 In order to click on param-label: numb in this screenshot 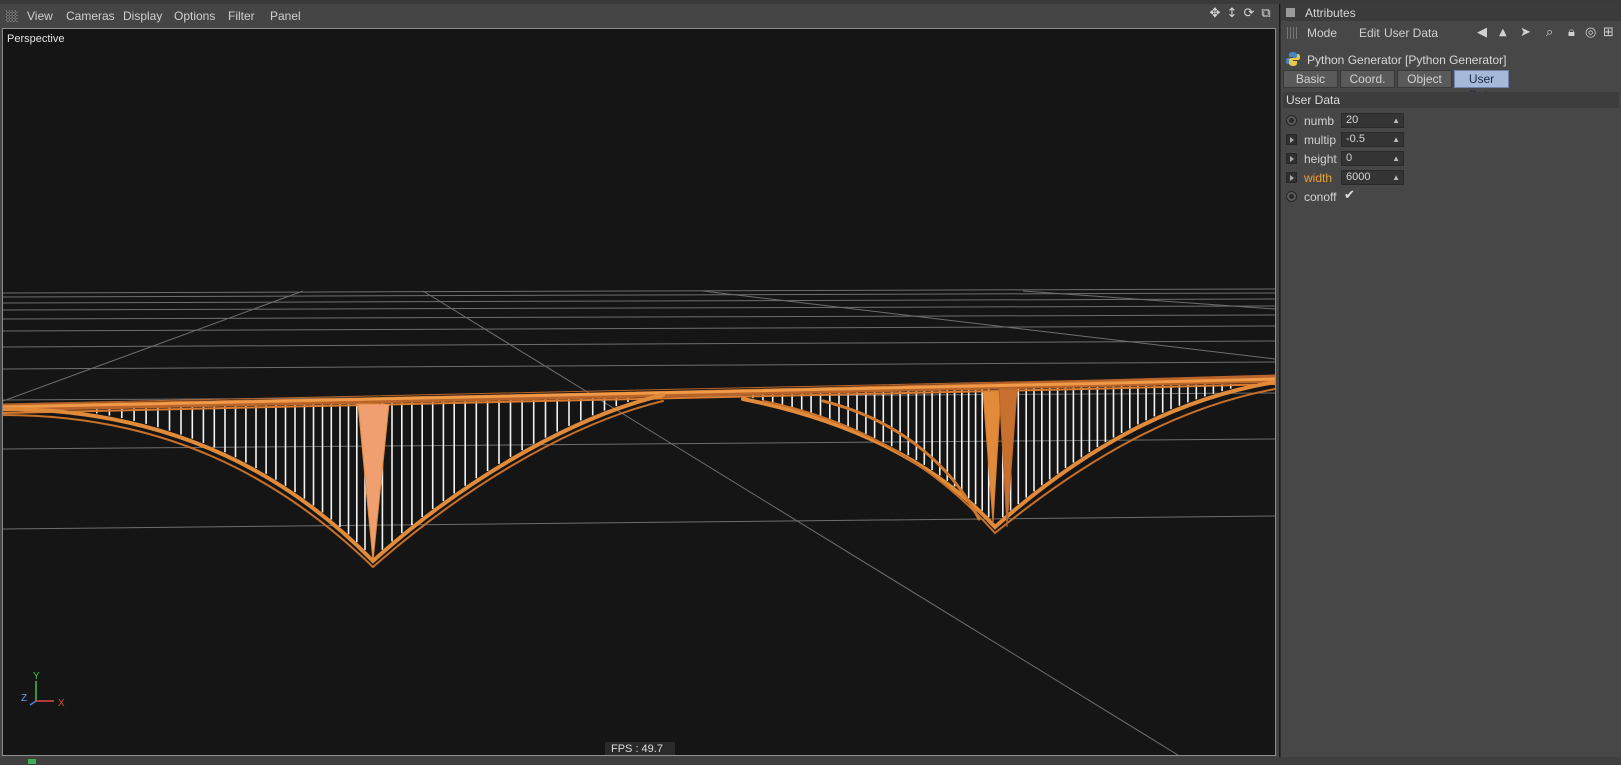, I will do `click(1319, 121)`.